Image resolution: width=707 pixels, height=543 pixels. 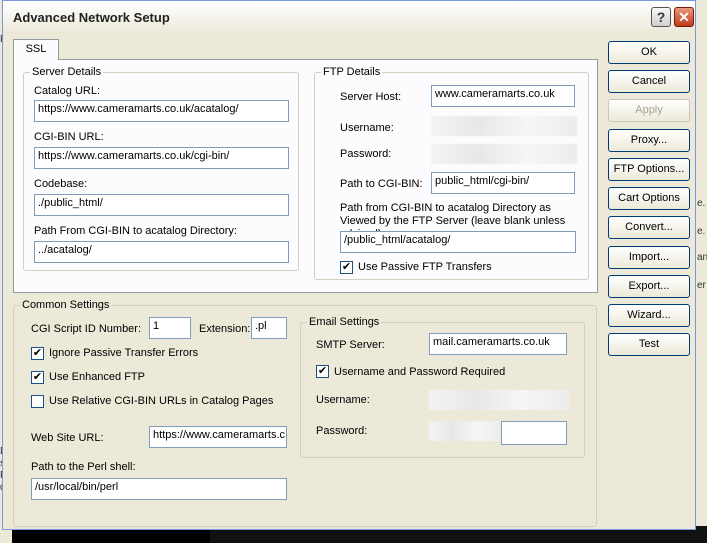 What do you see at coordinates (61, 184) in the screenshot?
I see `codebase-label: Codebase:` at bounding box center [61, 184].